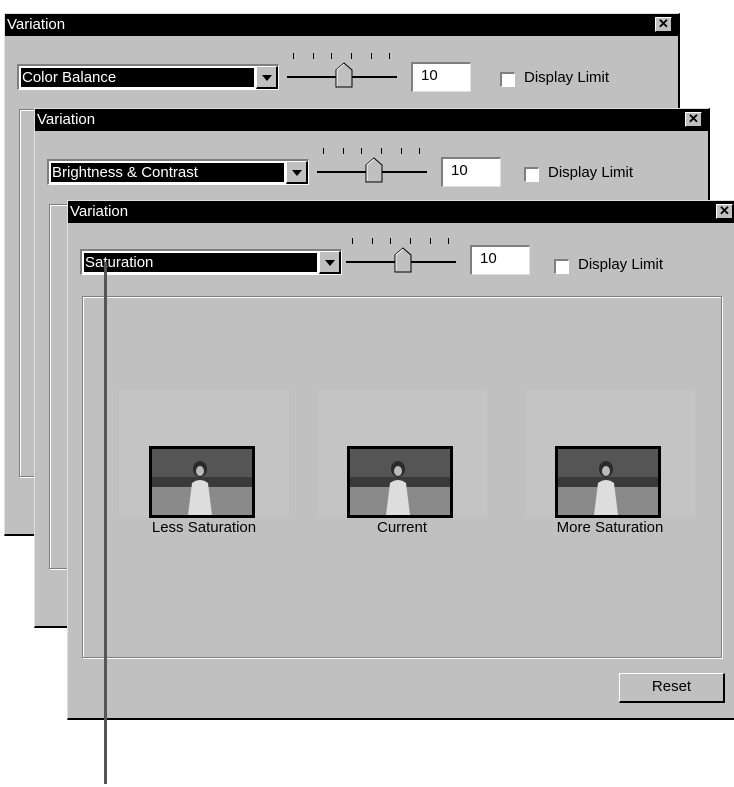 This screenshot has height=787, width=734. What do you see at coordinates (200, 262) in the screenshot?
I see `mode-dropdown-value: Saturation` at bounding box center [200, 262].